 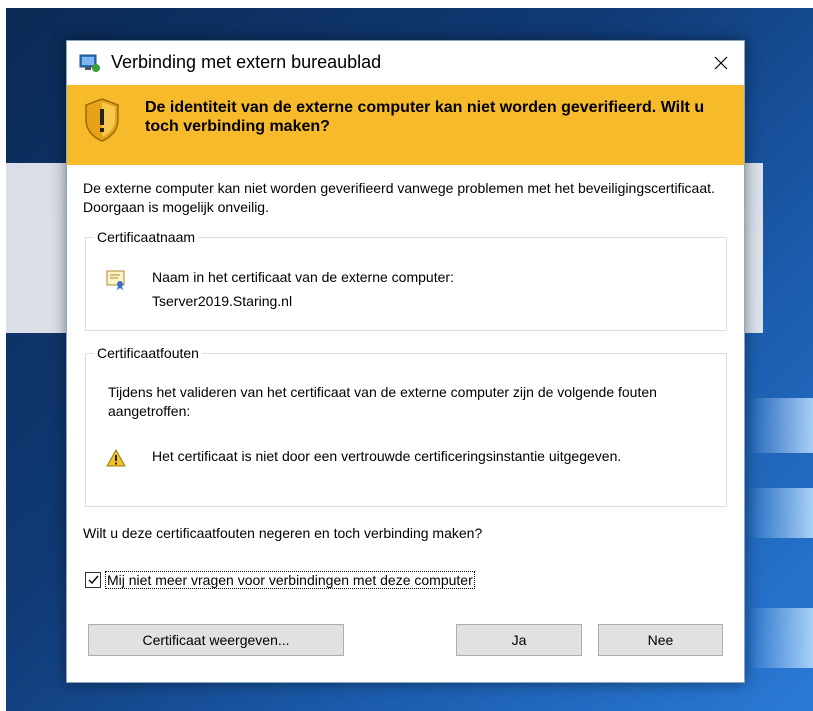 I want to click on yes-button: Ja, so click(x=519, y=640).